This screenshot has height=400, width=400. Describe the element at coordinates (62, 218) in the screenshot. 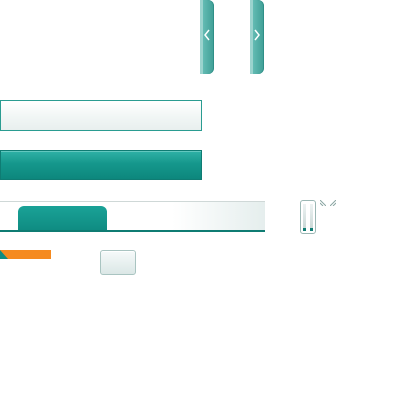

I see `tab-active` at that location.